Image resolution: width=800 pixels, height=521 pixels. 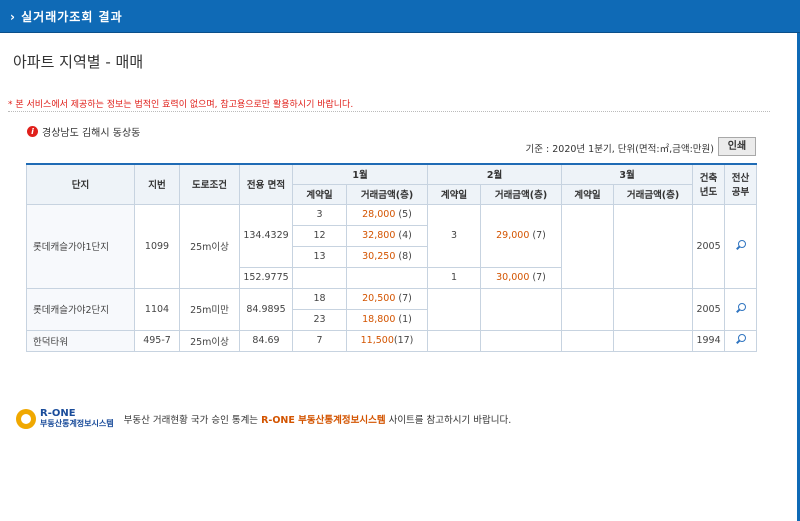 What do you see at coordinates (266, 277) in the screenshot?
I see `area-value: 152.9775` at bounding box center [266, 277].